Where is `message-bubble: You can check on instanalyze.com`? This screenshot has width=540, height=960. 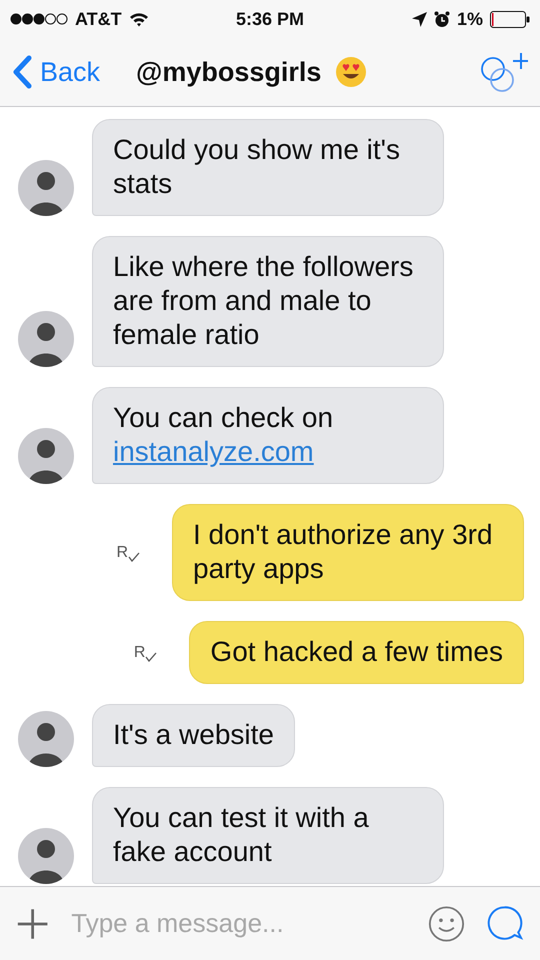
message-bubble: You can check on instanalyze.com is located at coordinates (268, 435).